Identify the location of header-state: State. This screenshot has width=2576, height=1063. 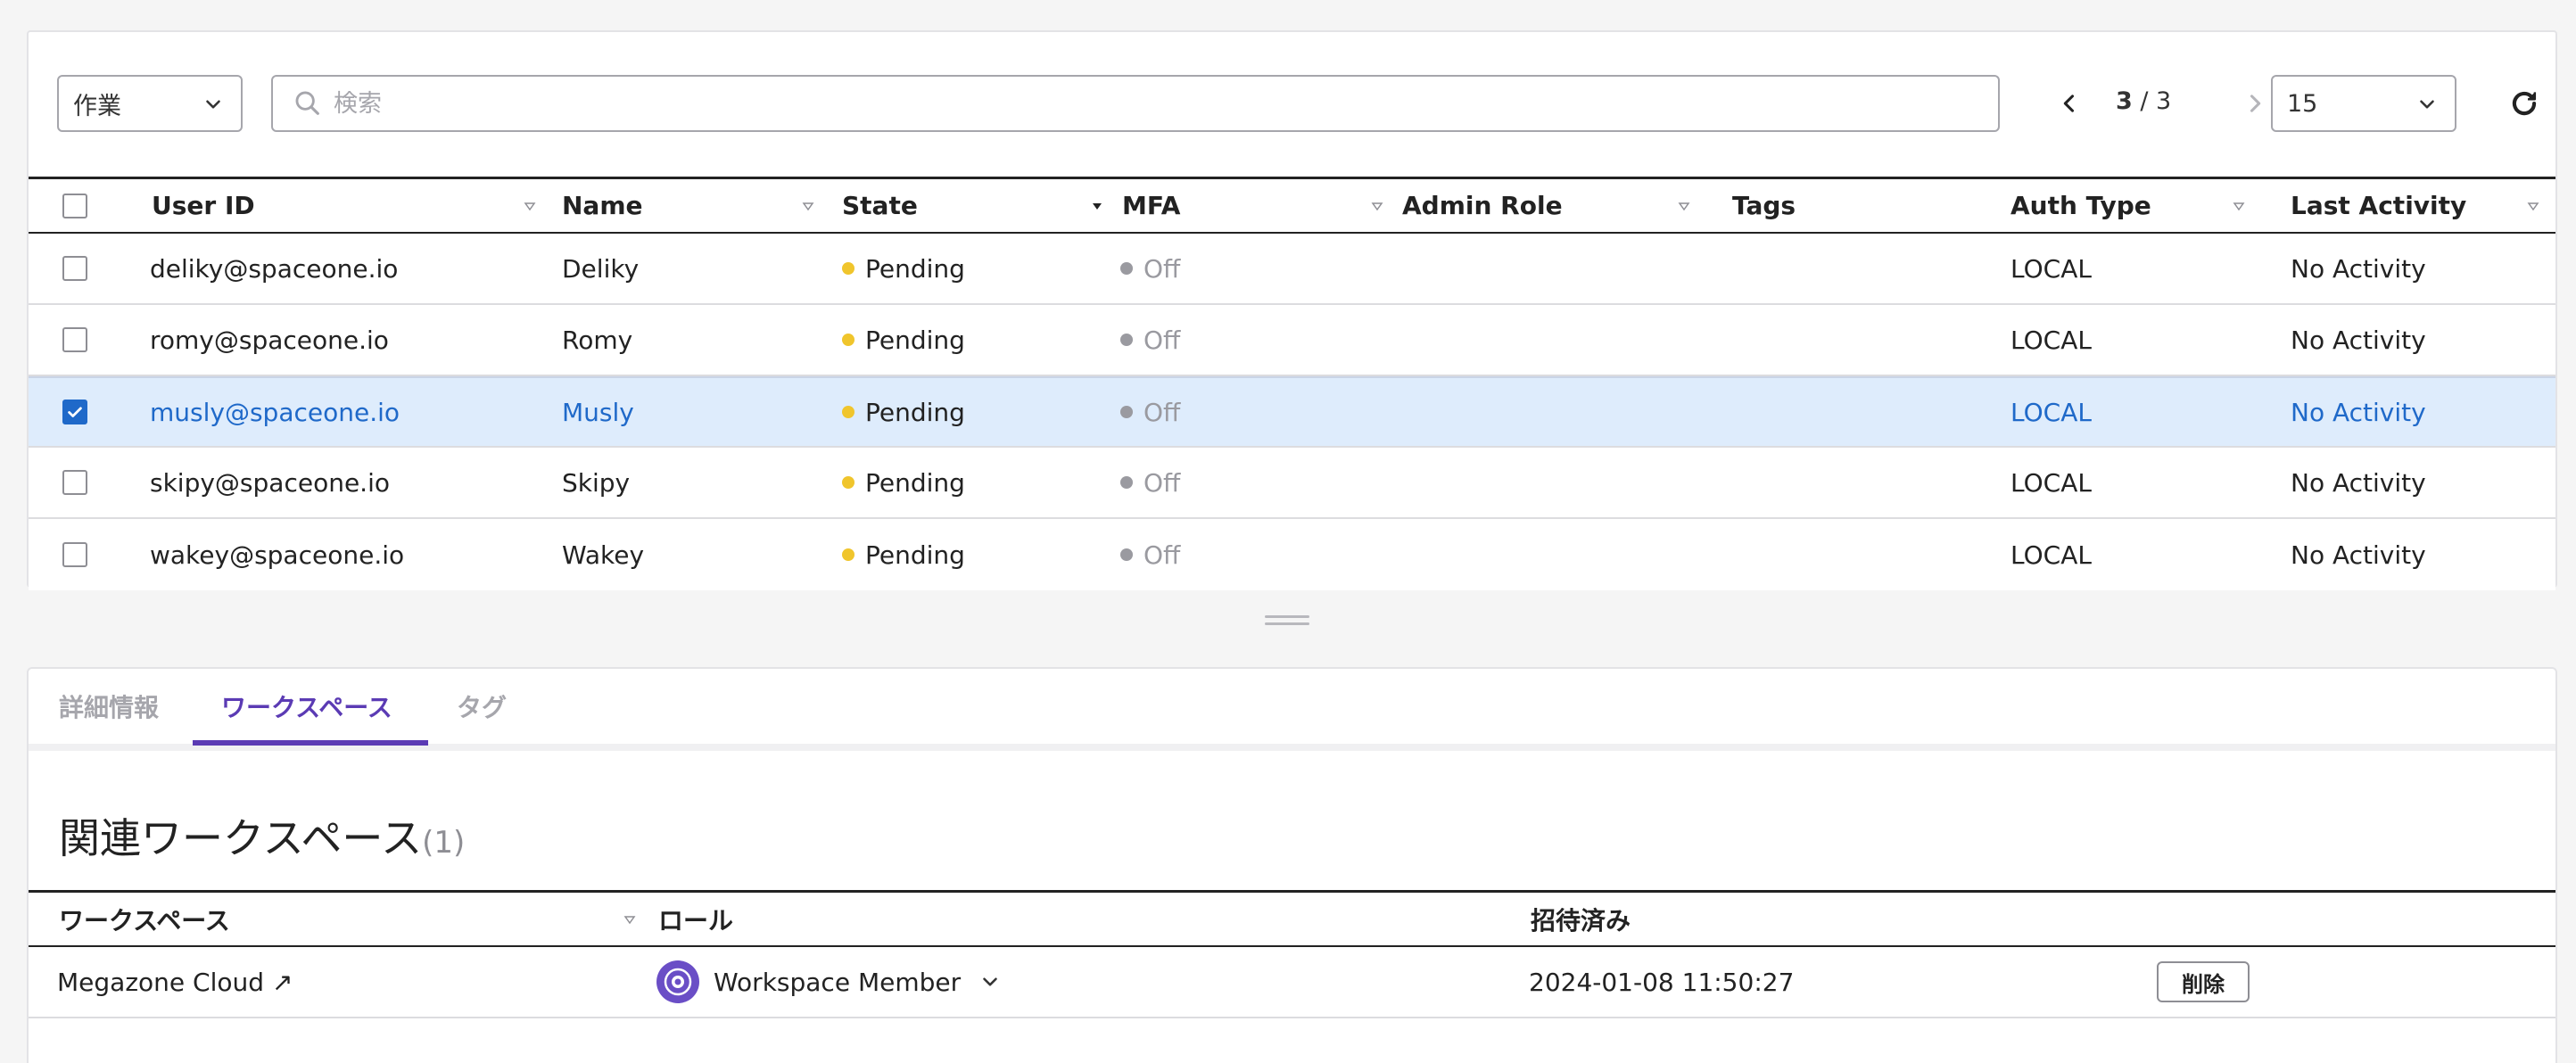
(980, 205).